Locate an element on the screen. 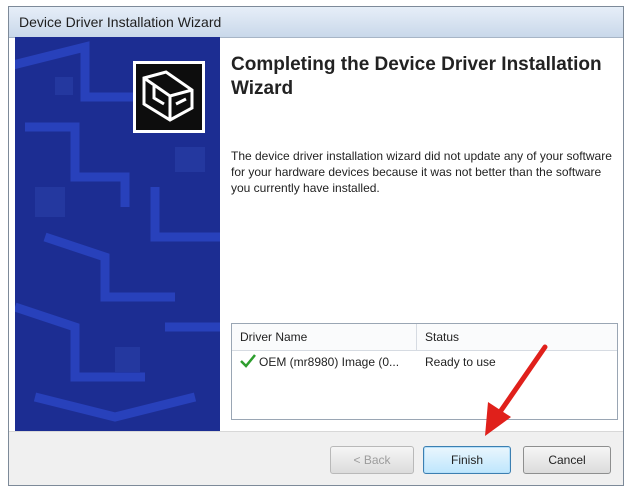 The height and width of the screenshot is (491, 626). column-divider is located at coordinates (416, 337).